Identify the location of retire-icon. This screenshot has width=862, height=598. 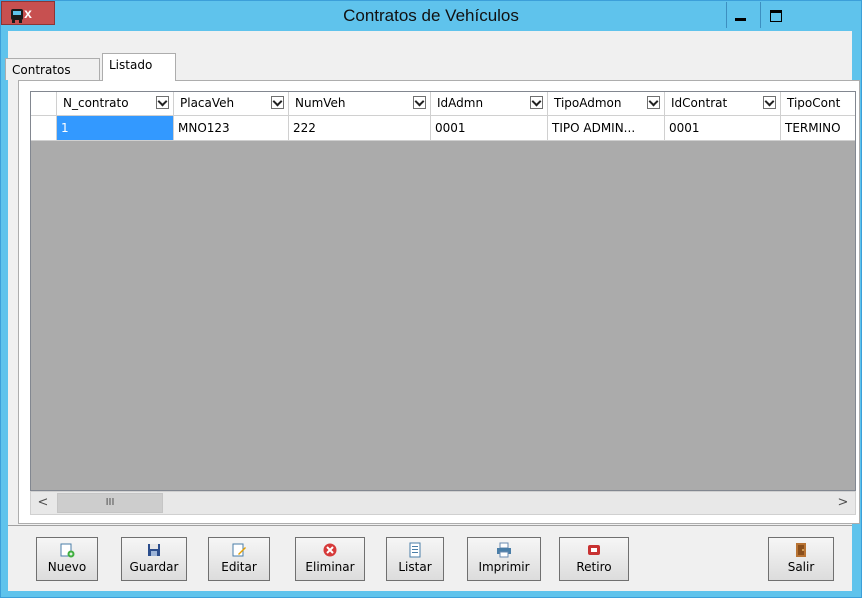
(594, 550).